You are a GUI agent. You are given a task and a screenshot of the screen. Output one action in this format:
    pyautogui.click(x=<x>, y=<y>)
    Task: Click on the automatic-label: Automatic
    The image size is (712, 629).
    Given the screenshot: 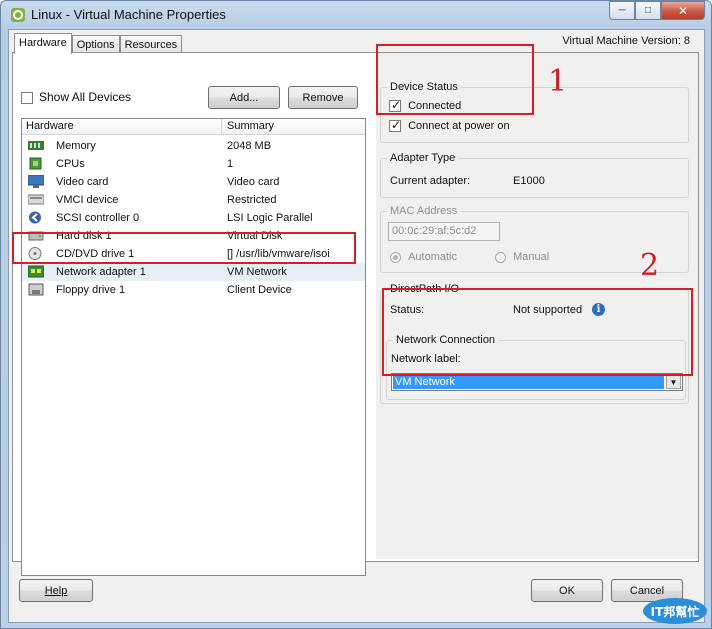 What is the action you would take?
    pyautogui.click(x=432, y=257)
    